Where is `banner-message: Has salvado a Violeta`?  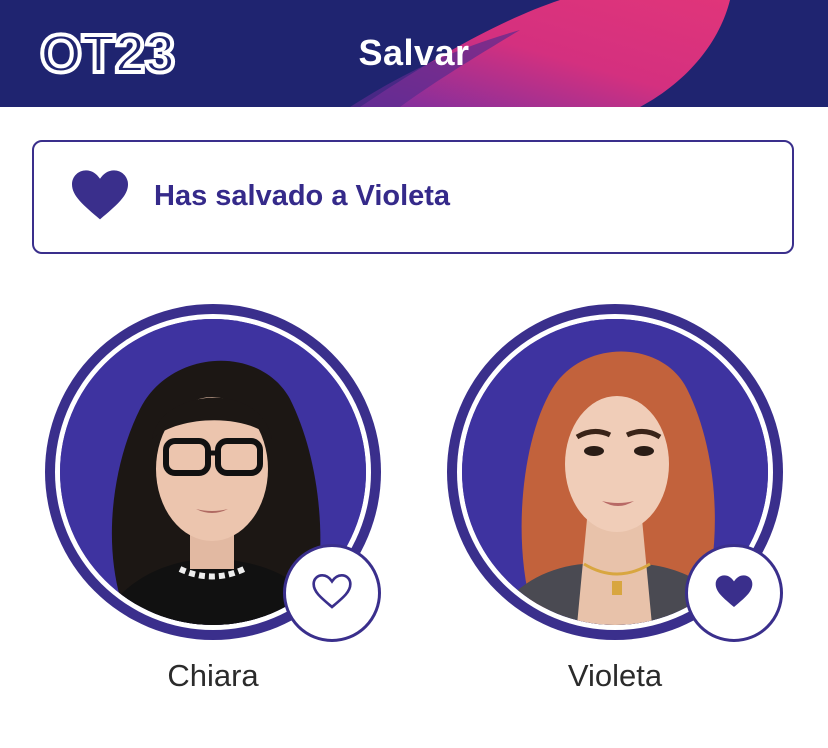
banner-message: Has salvado a Violeta is located at coordinates (302, 196).